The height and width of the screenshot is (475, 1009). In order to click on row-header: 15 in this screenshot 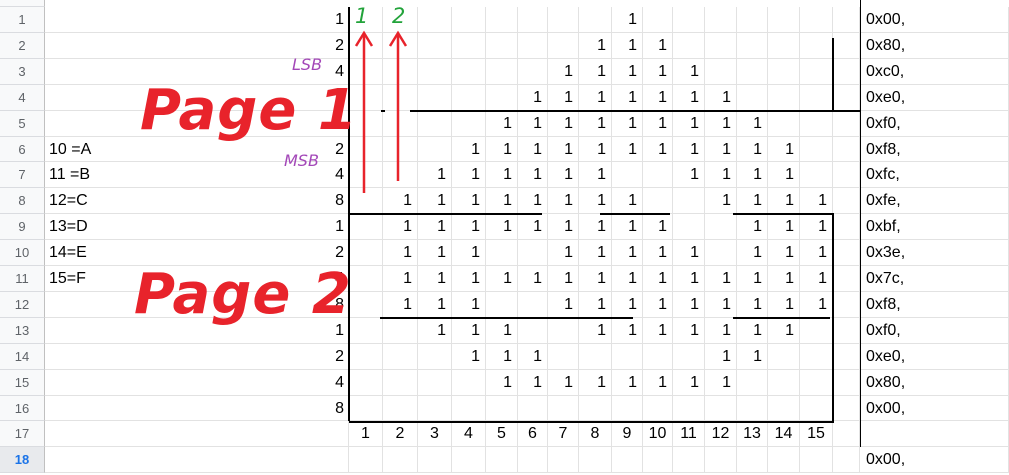, I will do `click(22, 383)`.